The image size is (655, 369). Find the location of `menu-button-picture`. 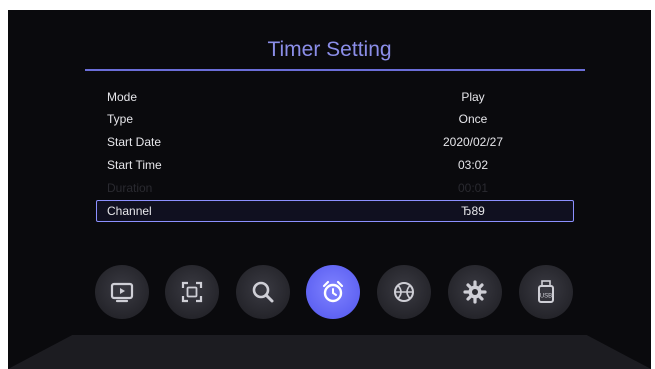

menu-button-picture is located at coordinates (192, 292).